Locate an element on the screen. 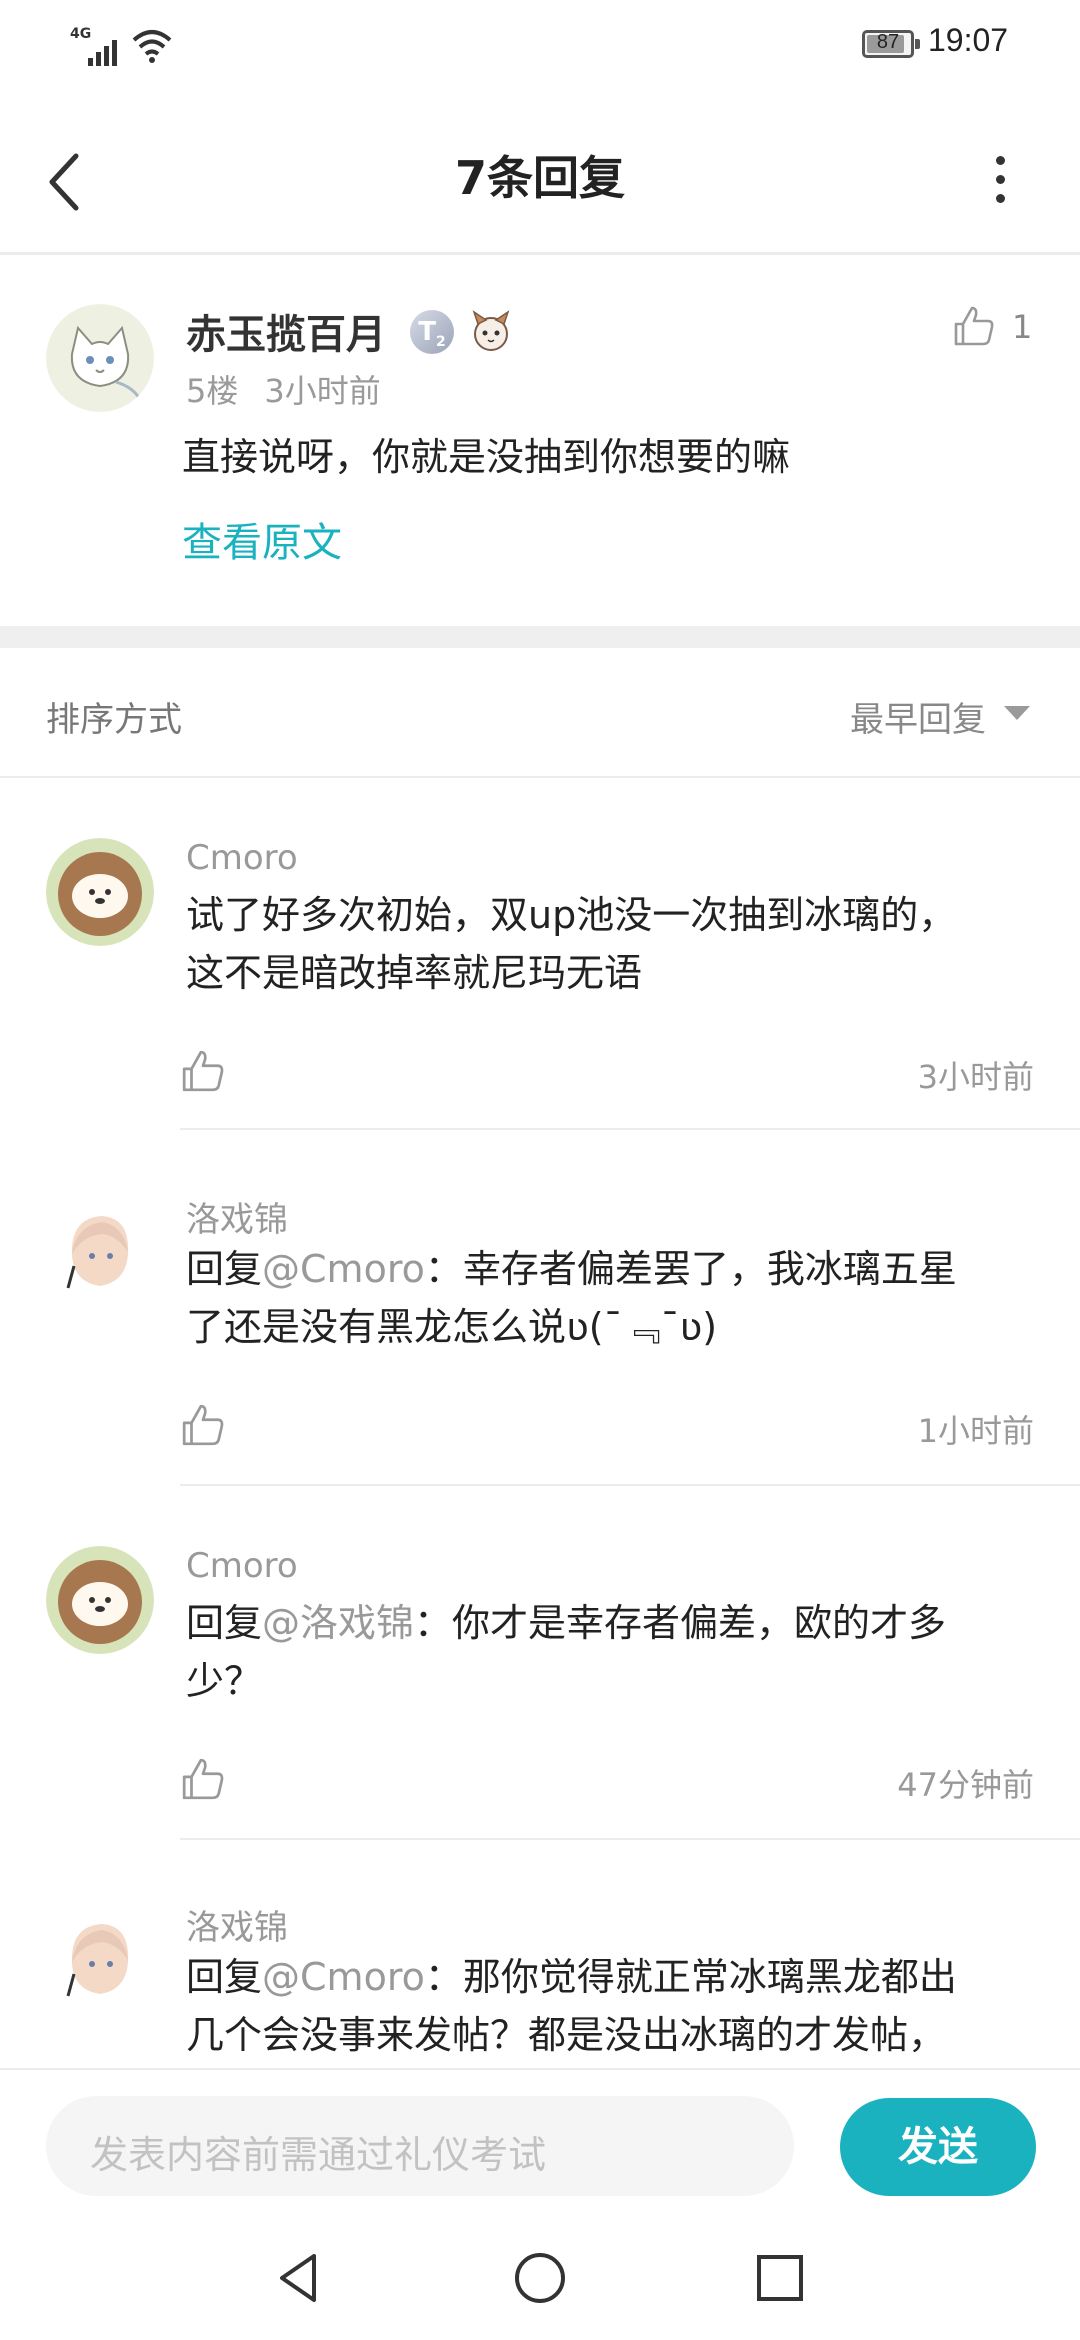 This screenshot has height=2340, width=1080. system-nav-bar is located at coordinates (540, 2279).